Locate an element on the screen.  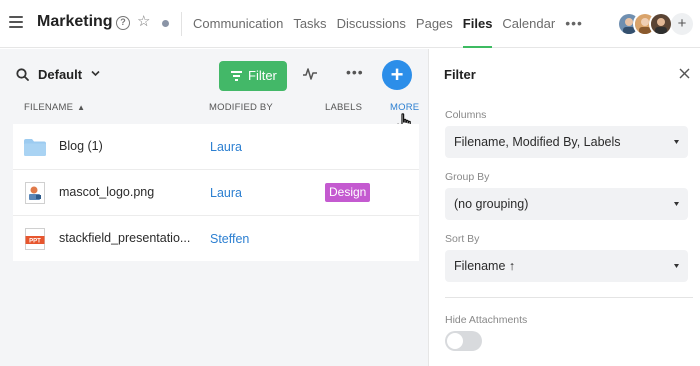
columns-select: Filename, Modified By, Labels is located at coordinates (566, 142).